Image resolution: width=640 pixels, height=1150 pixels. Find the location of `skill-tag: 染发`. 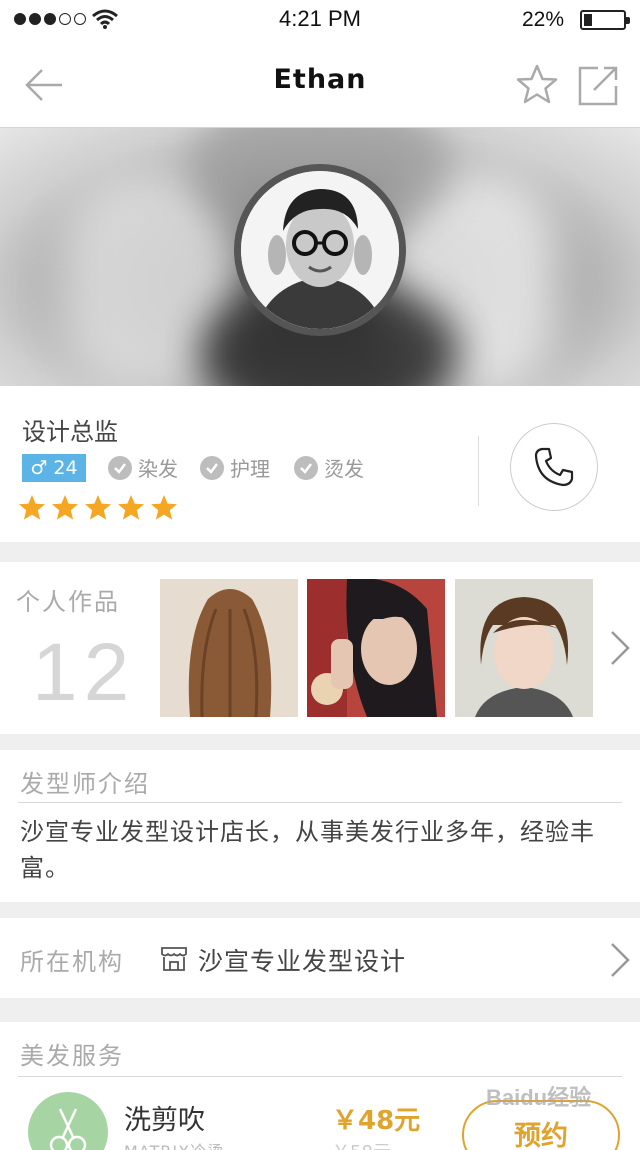

skill-tag: 染发 is located at coordinates (143, 467).